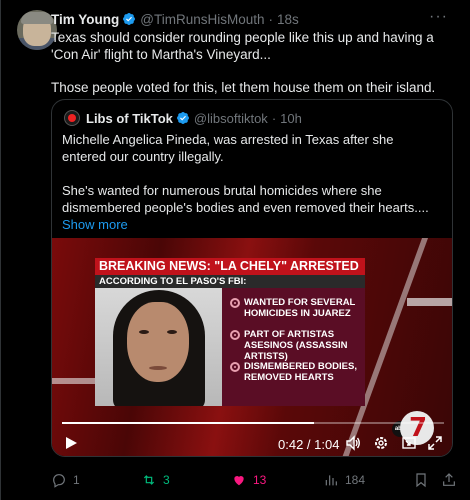 The width and height of the screenshot is (470, 500). Describe the element at coordinates (438, 17) in the screenshot. I see `more-icon: ···` at that location.